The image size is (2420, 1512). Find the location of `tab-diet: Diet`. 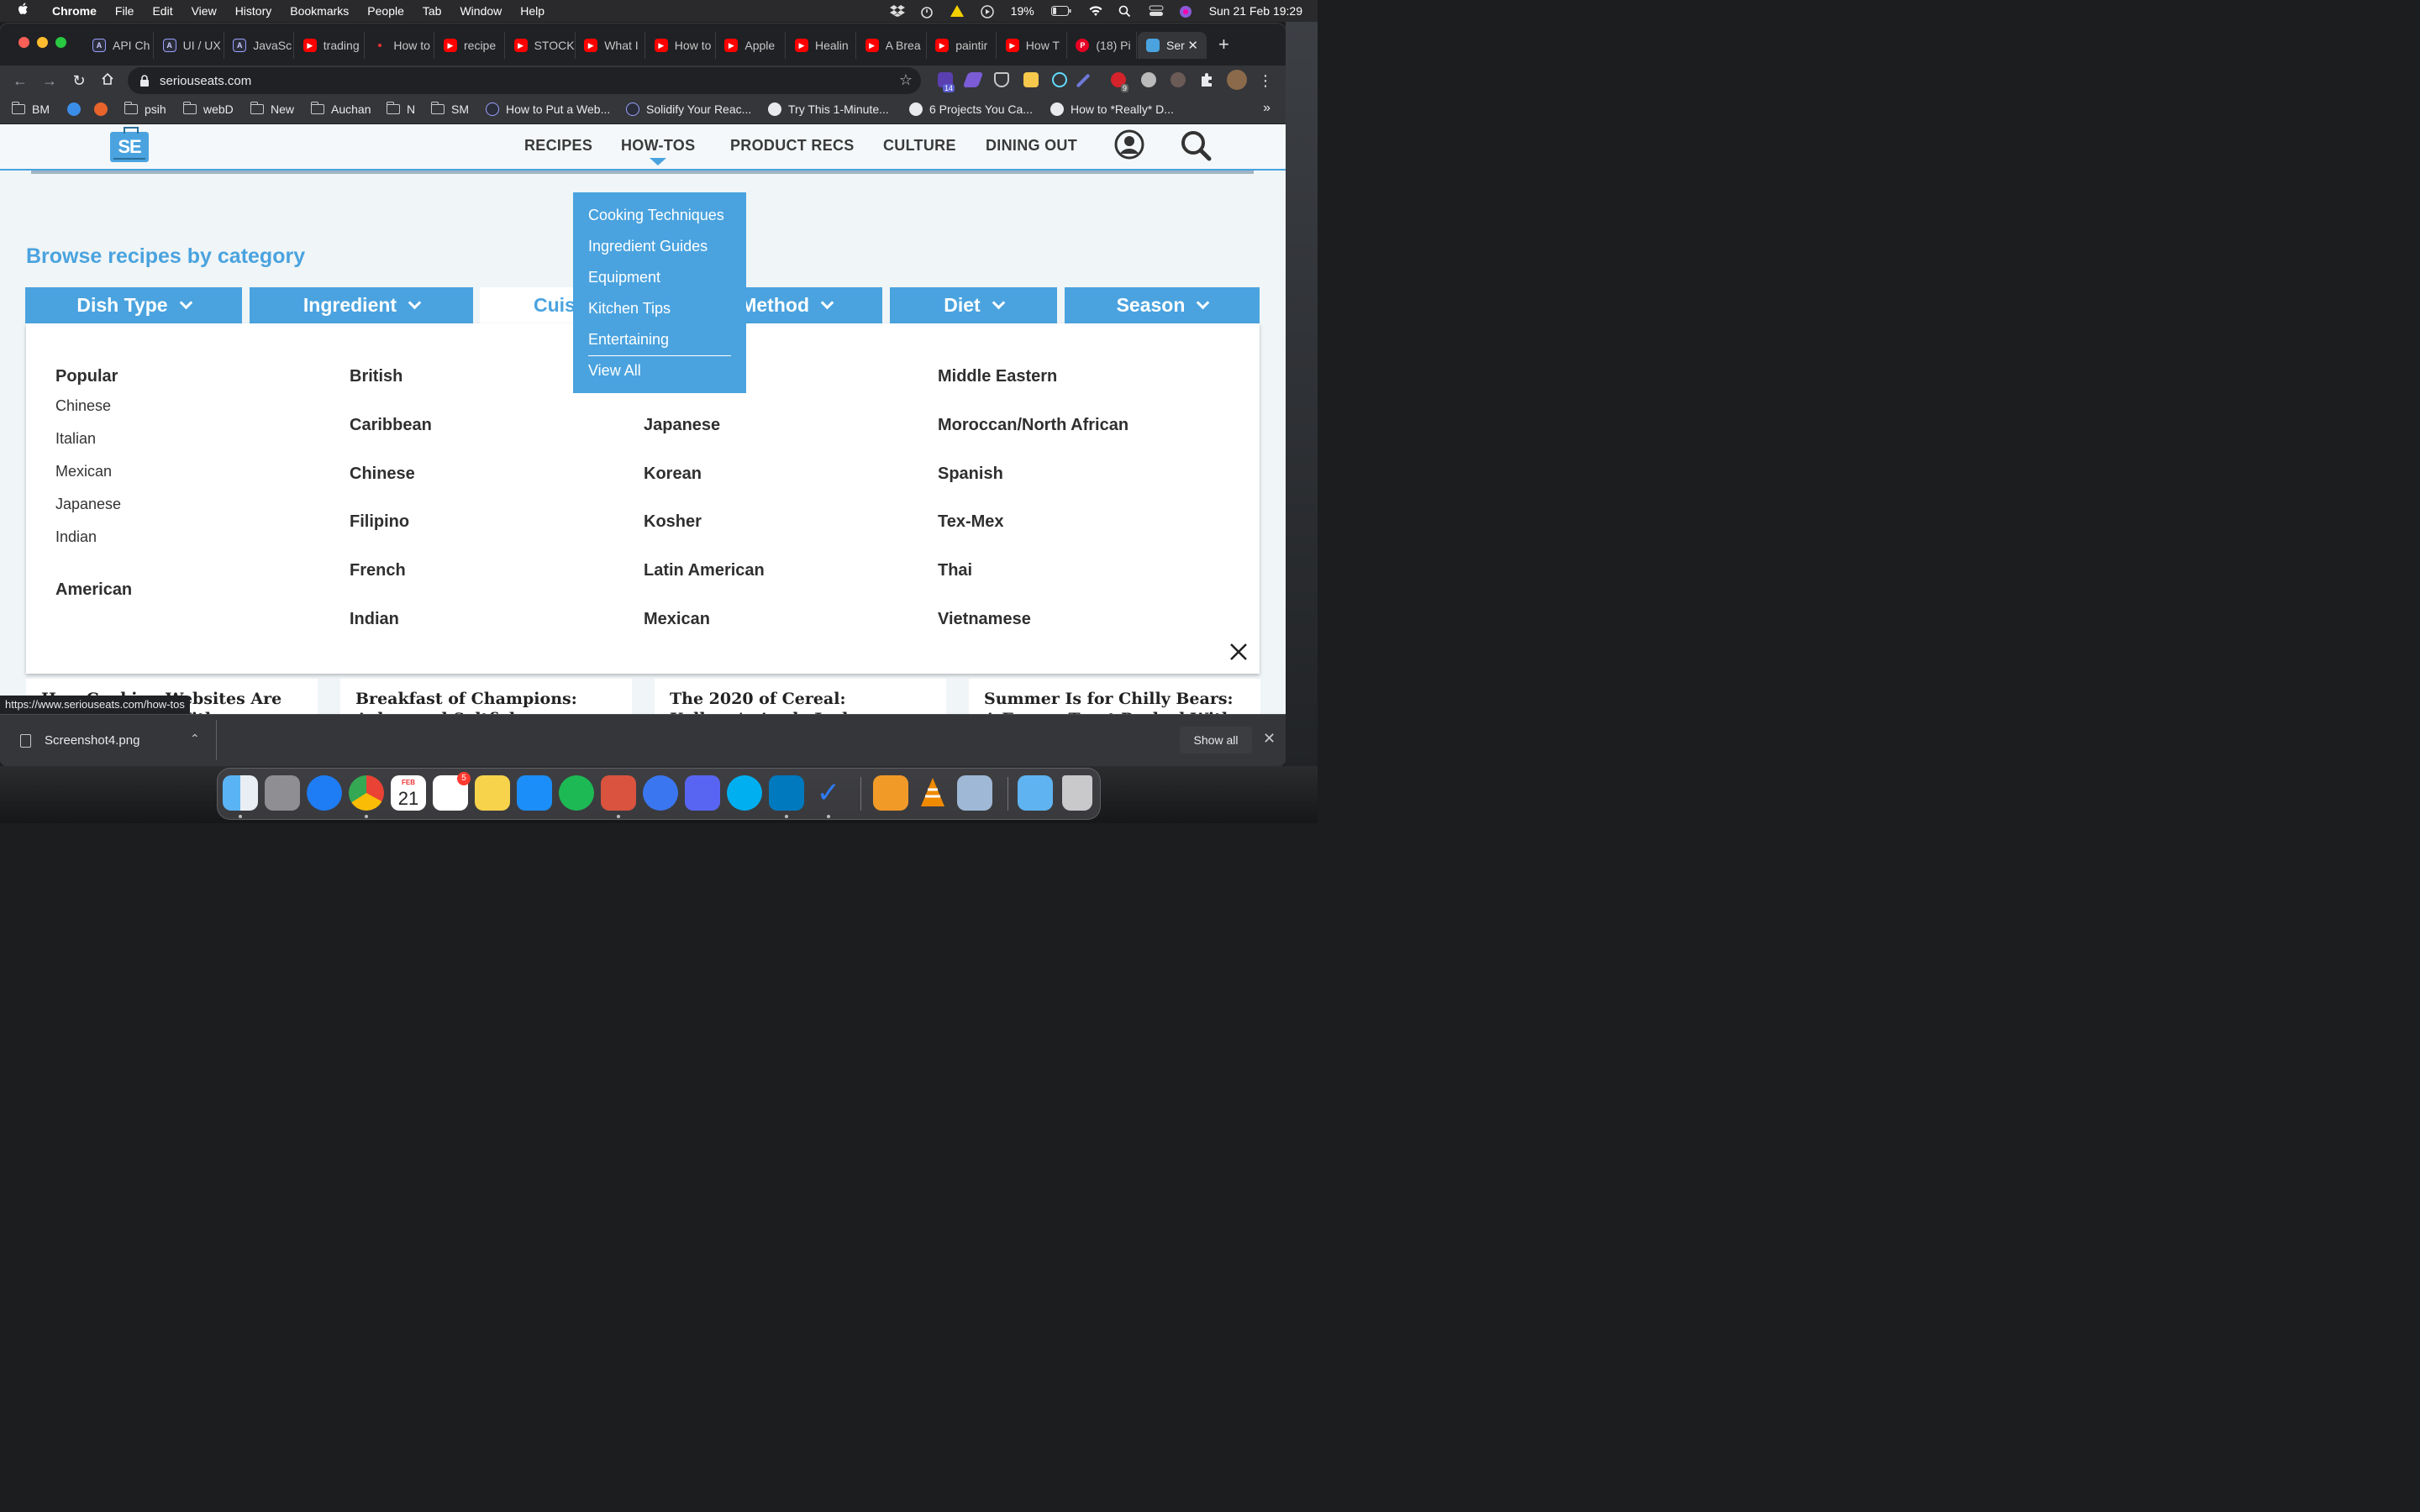

tab-diet: Diet is located at coordinates (973, 305).